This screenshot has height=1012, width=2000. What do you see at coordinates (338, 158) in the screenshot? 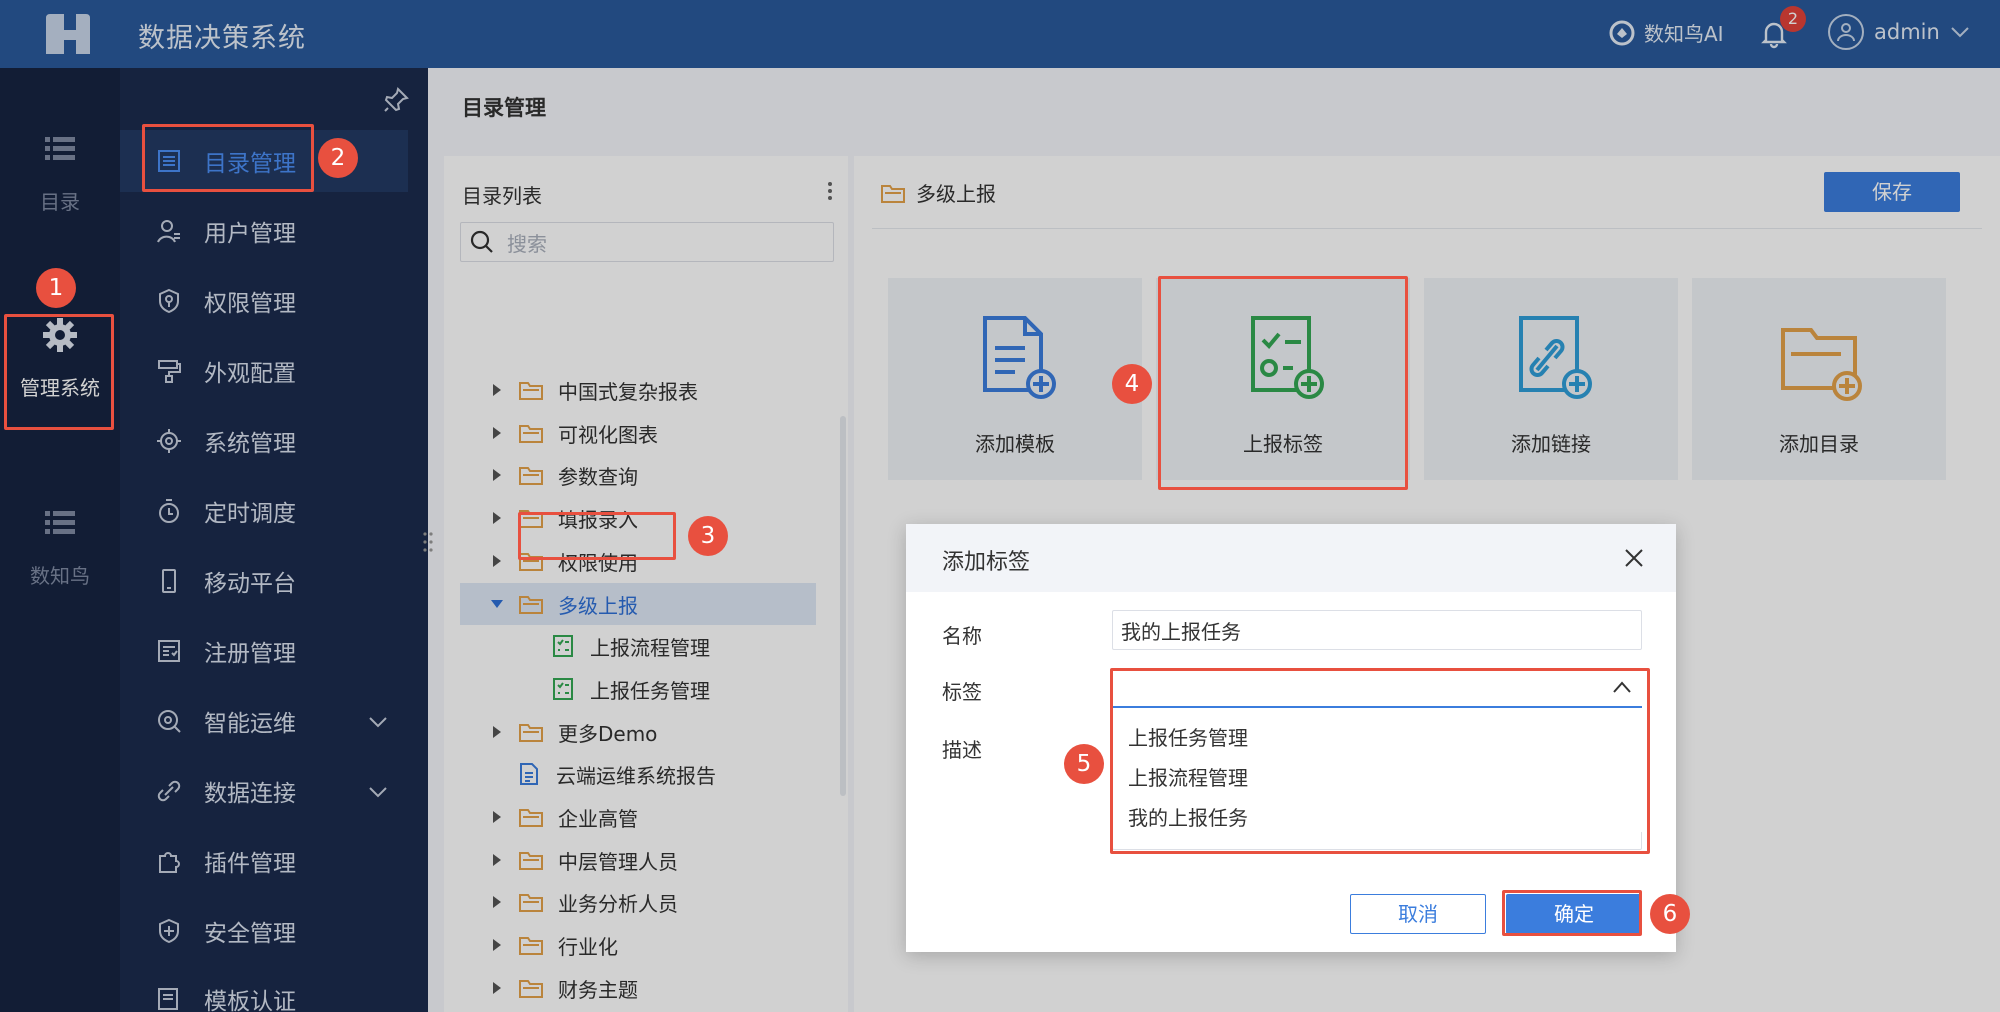
I see `step-badge: 2` at bounding box center [338, 158].